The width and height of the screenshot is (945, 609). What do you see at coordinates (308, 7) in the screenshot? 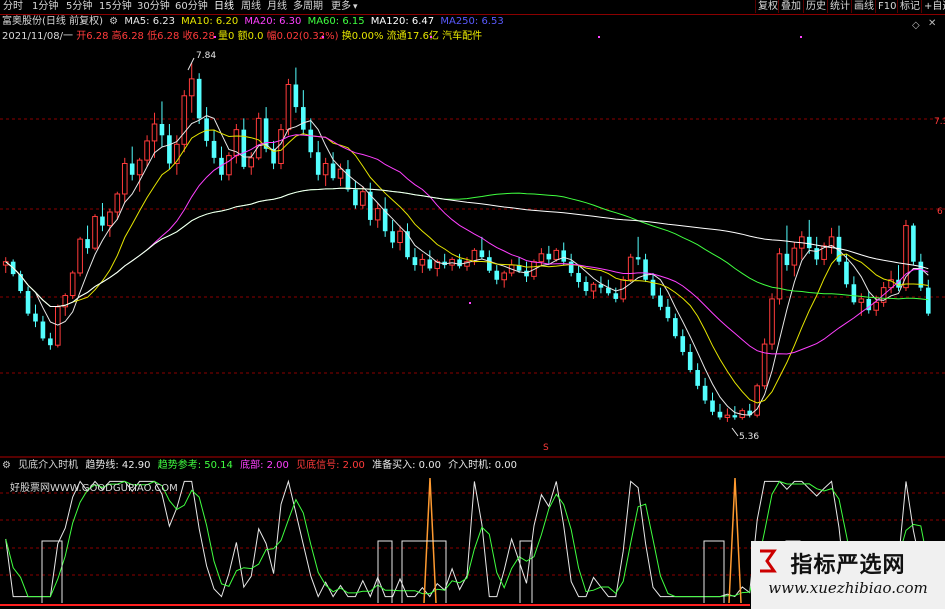
I see `period-tab-multi: 多周期` at bounding box center [308, 7].